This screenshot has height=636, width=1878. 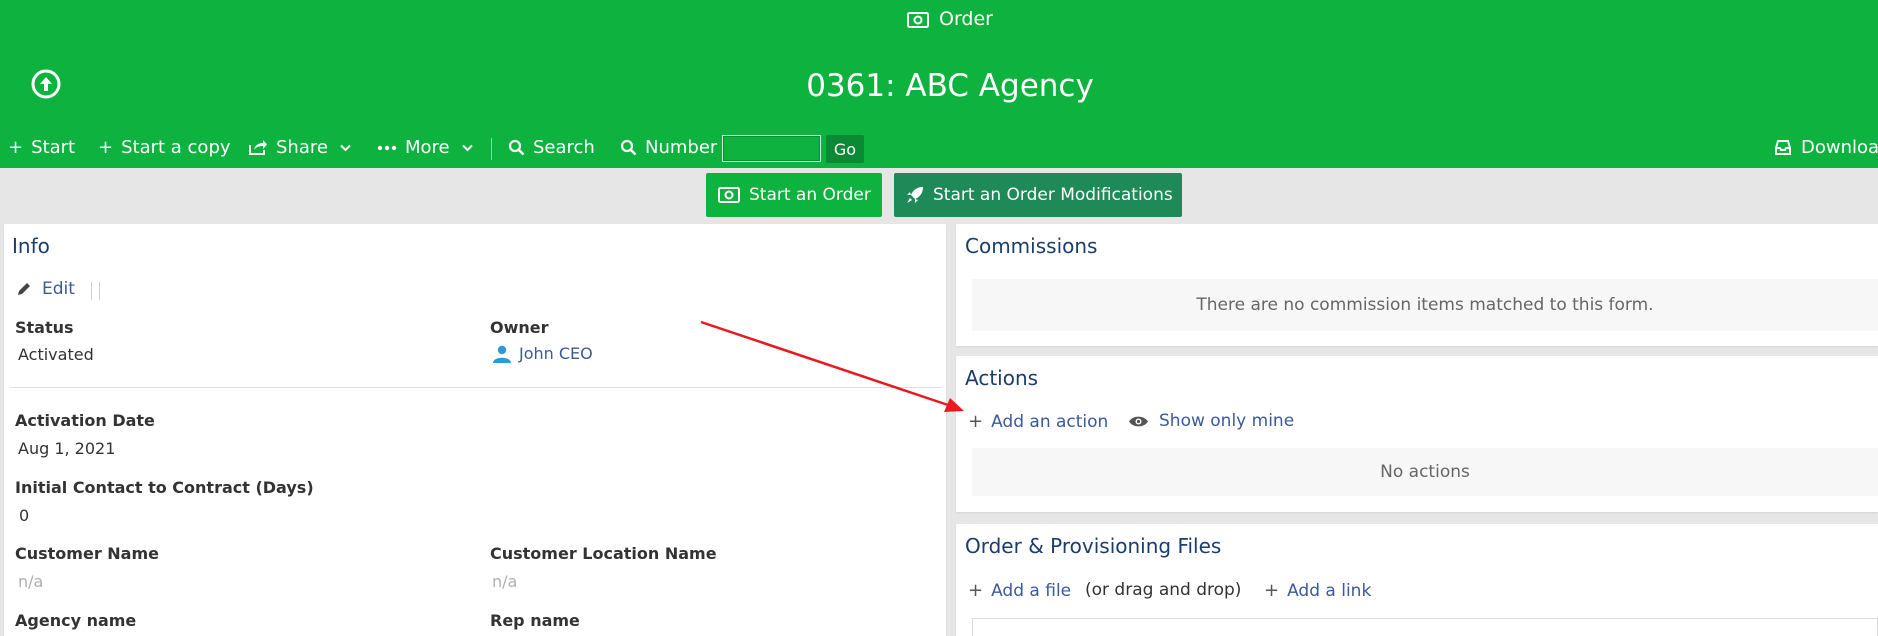 What do you see at coordinates (603, 553) in the screenshot?
I see `customer-location-label: Customer Location Name` at bounding box center [603, 553].